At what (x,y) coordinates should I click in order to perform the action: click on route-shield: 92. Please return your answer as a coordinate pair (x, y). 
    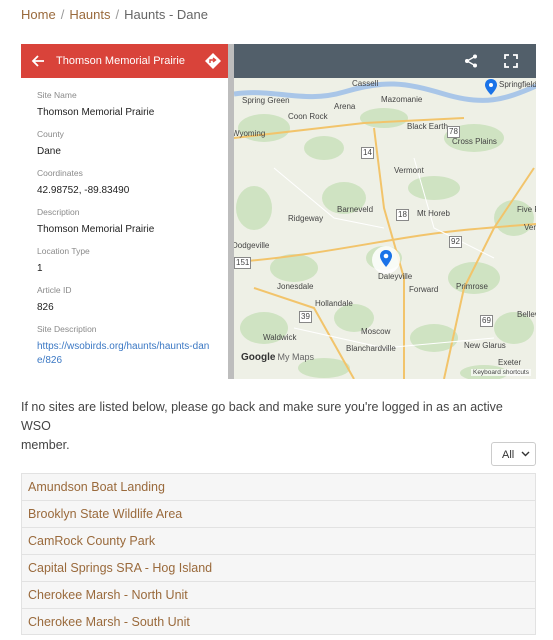
    Looking at the image, I should click on (455, 242).